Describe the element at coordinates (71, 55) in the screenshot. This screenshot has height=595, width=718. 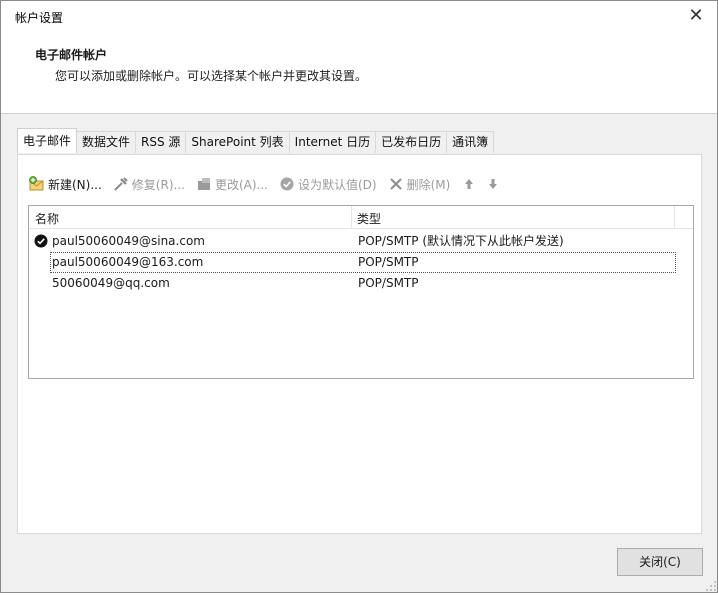
I see `section-title: 电子邮件帐户` at that location.